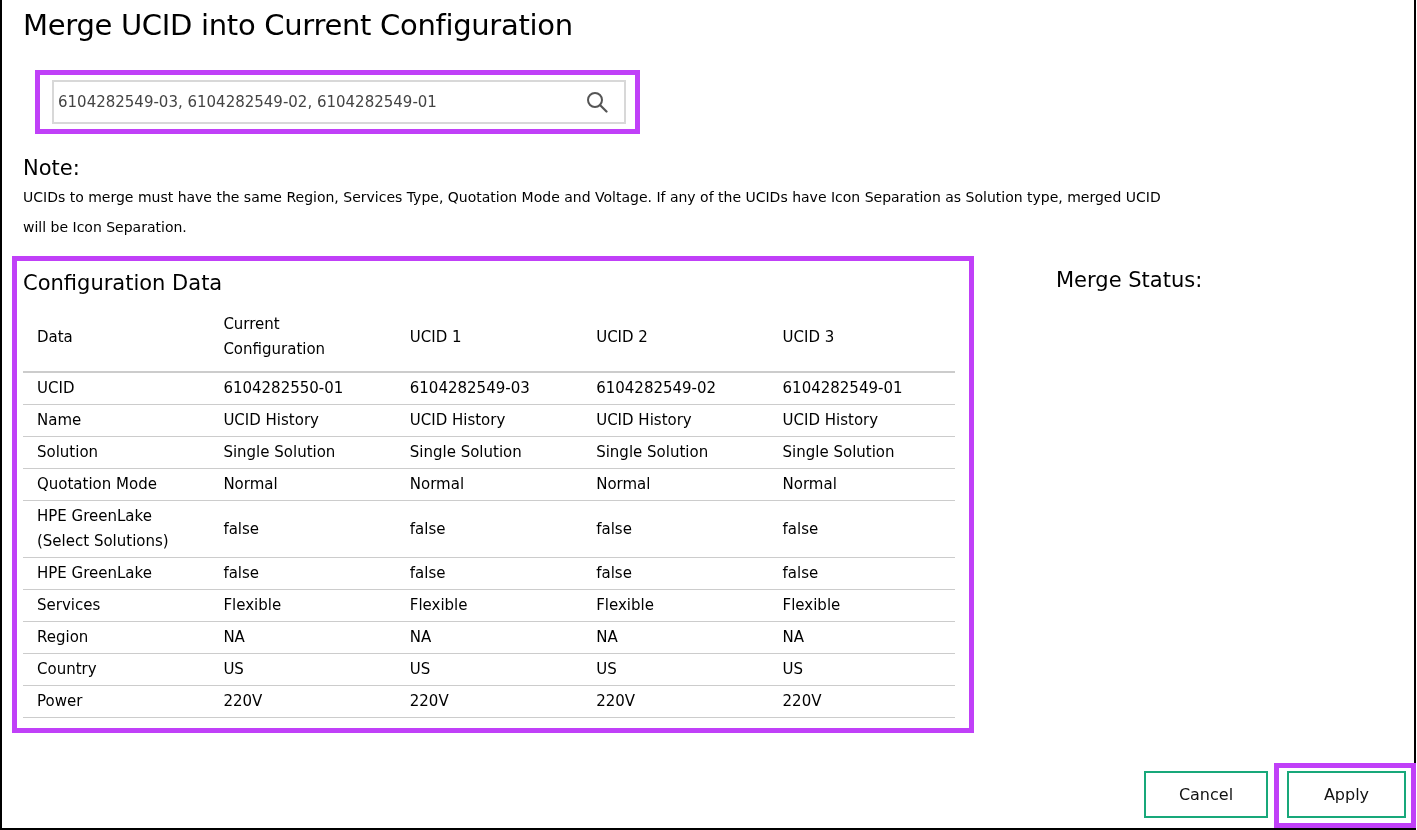  I want to click on row-label: HPE GreenLake, so click(94, 573).